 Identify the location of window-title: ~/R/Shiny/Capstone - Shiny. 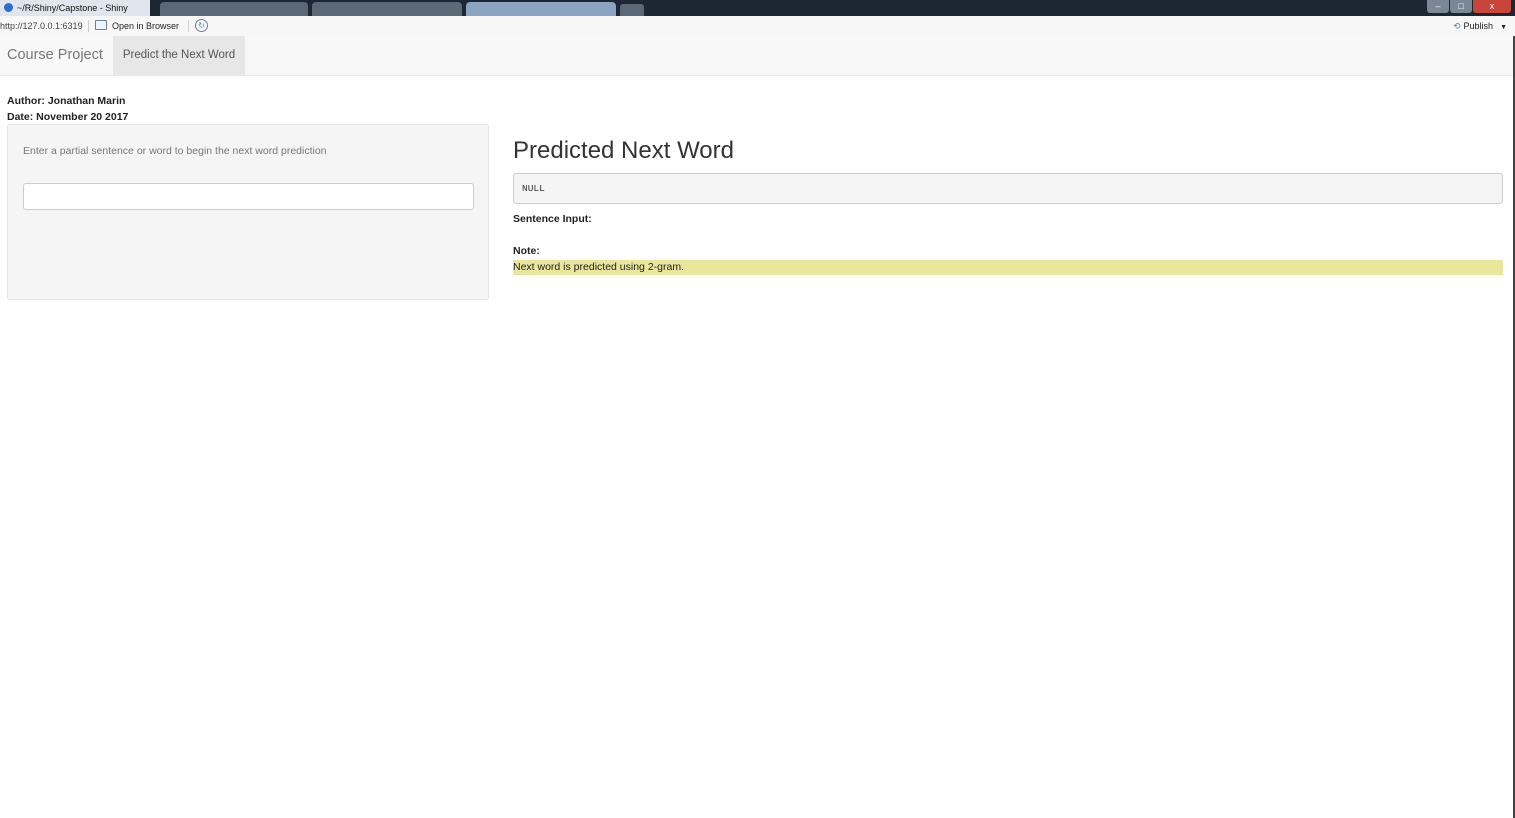
(75, 8).